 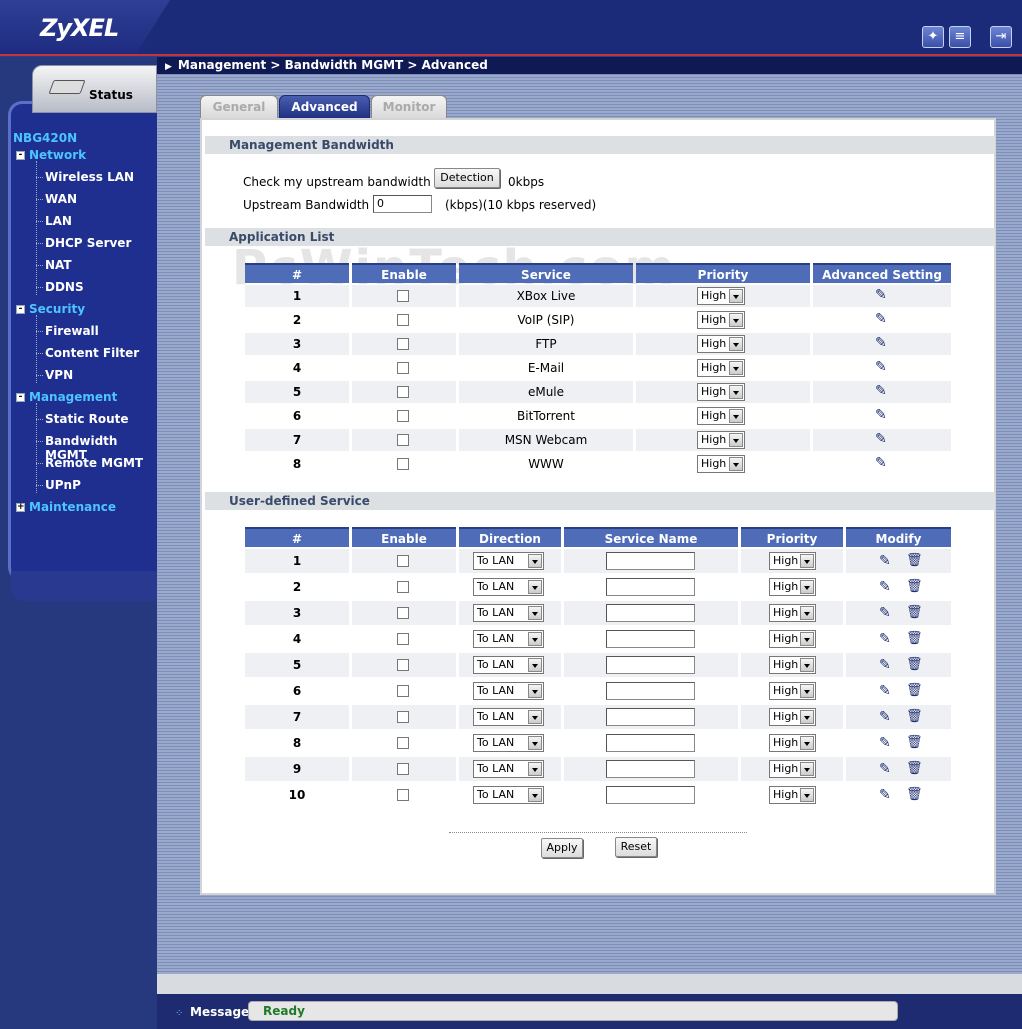 I want to click on nav-item-nat: NAT, so click(x=58, y=265).